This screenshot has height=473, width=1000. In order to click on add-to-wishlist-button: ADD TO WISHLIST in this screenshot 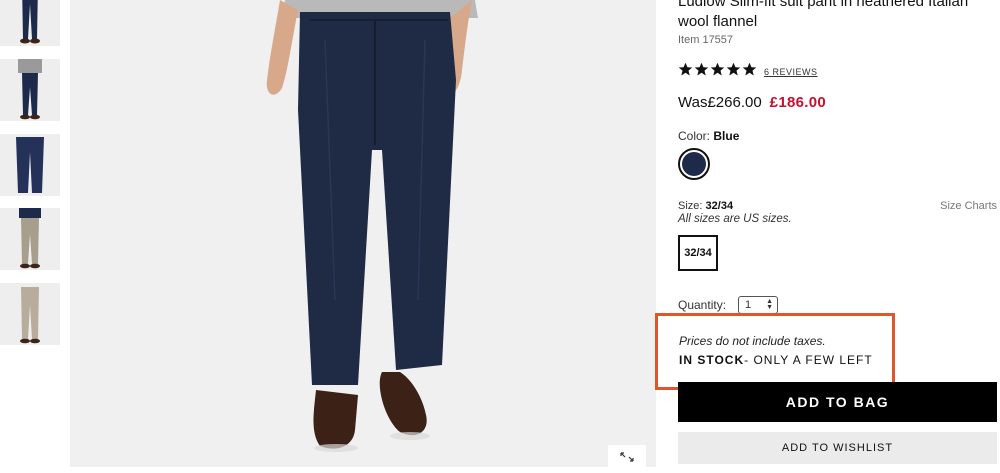, I will do `click(837, 448)`.